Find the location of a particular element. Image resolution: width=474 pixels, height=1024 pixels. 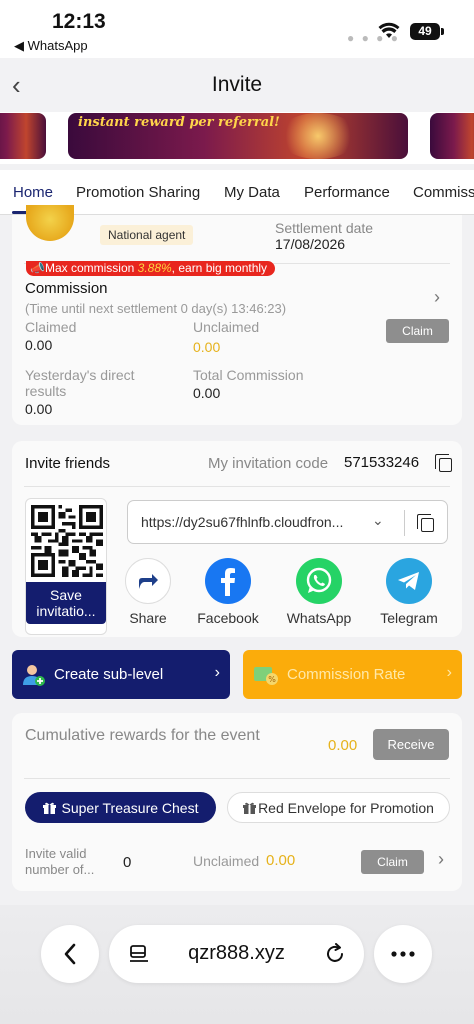

banner-slide-current: instant reward per referral! is located at coordinates (238, 136).